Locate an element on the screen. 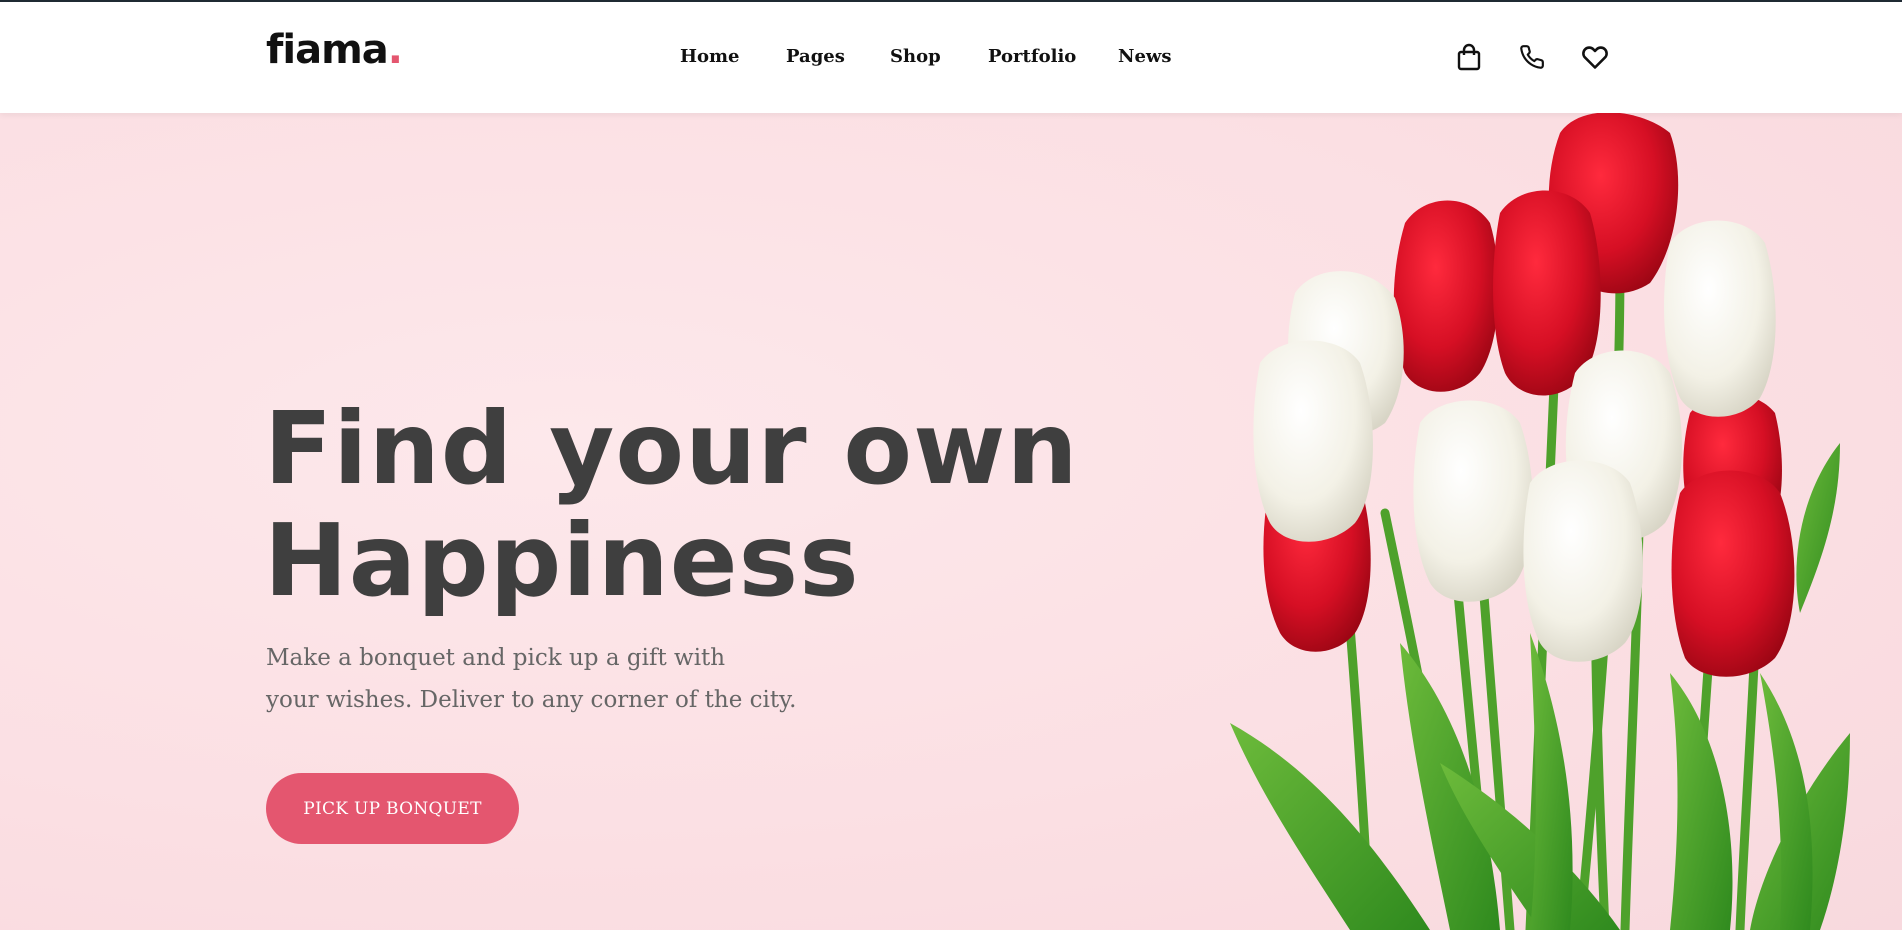  pick-up-bonquet-button: PICK UP BONQUET is located at coordinates (392, 808).